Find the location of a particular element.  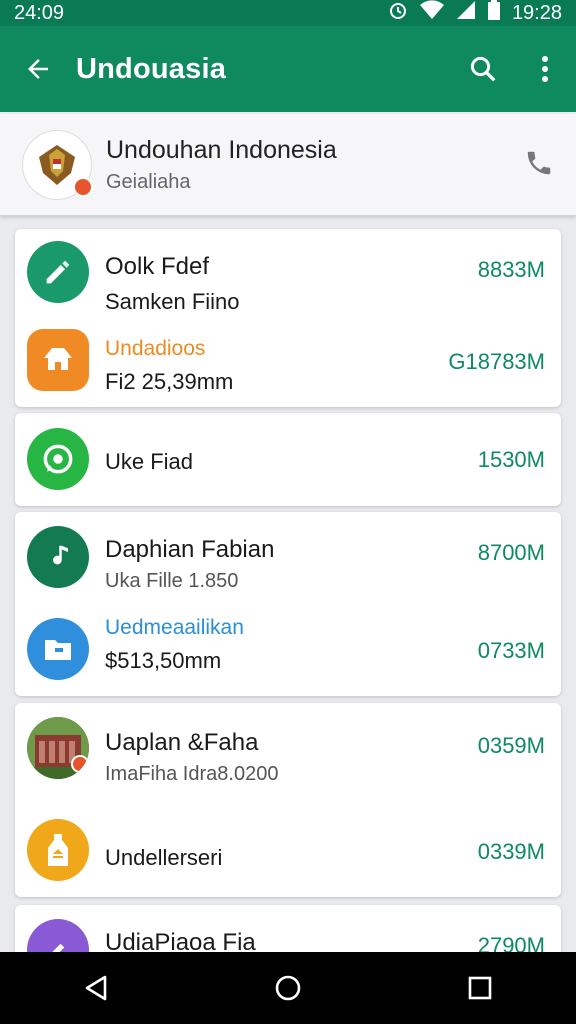

item-title: Uke Fiad is located at coordinates (149, 461).